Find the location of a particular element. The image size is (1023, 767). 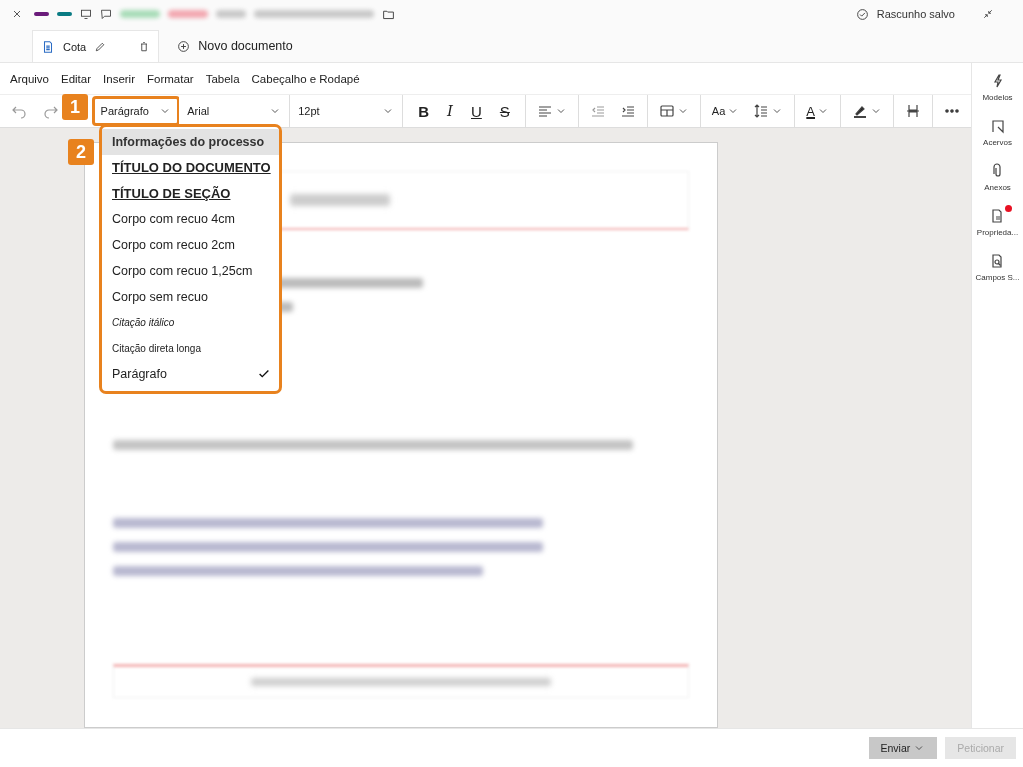

menu-item: Editar is located at coordinates (76, 78).